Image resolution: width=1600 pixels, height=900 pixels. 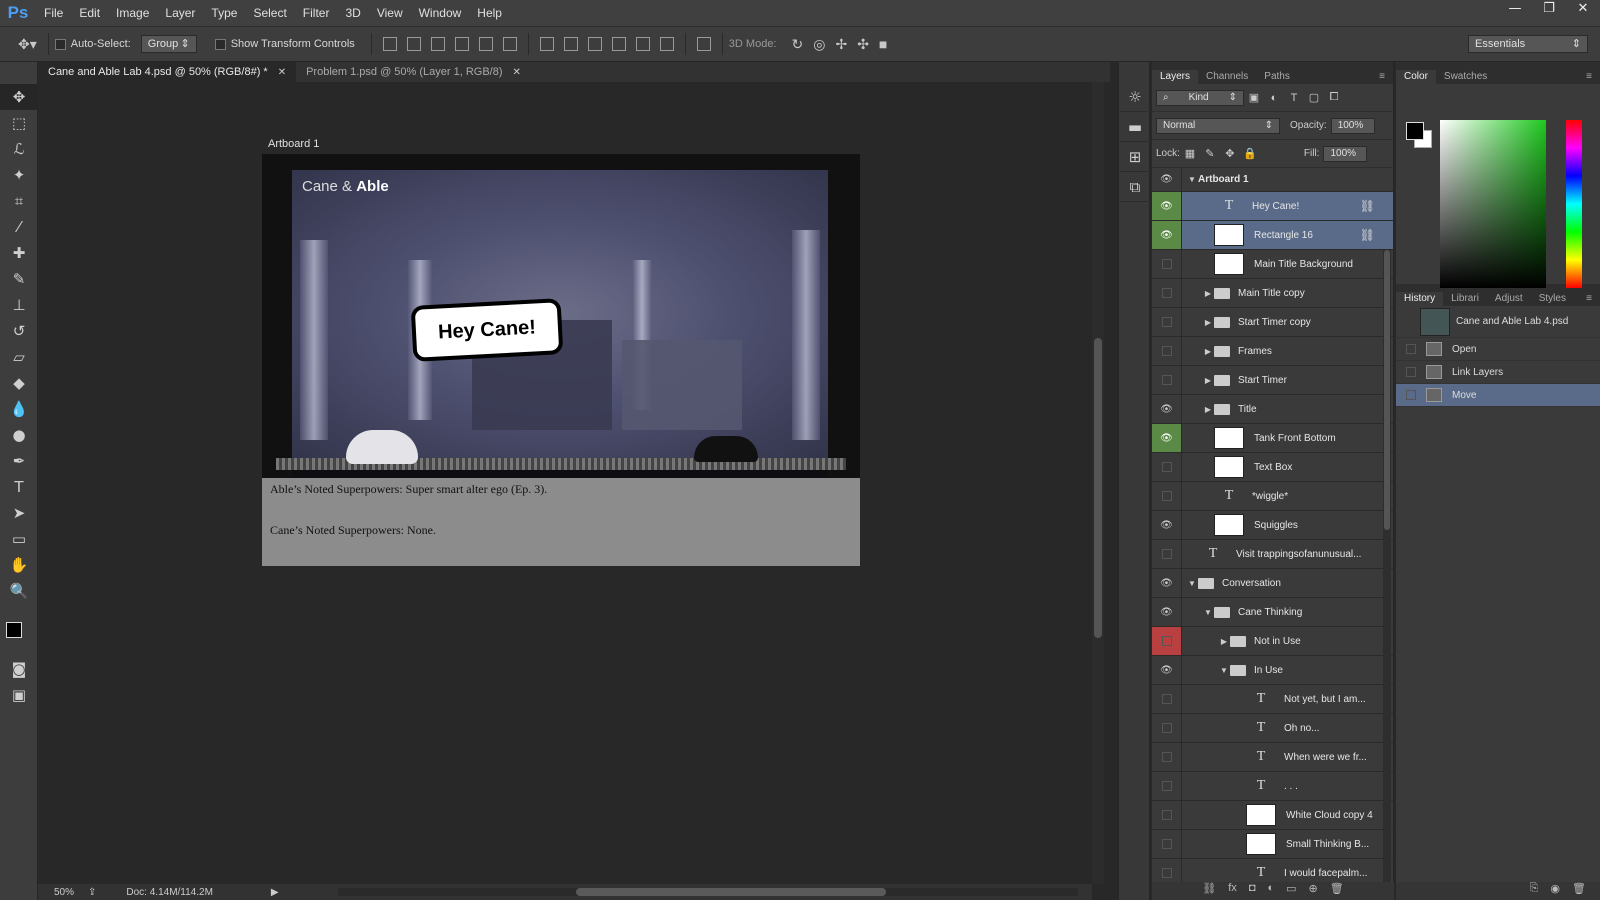 What do you see at coordinates (19, 175) in the screenshot?
I see `magic-wand-tool-icon: ✦` at bounding box center [19, 175].